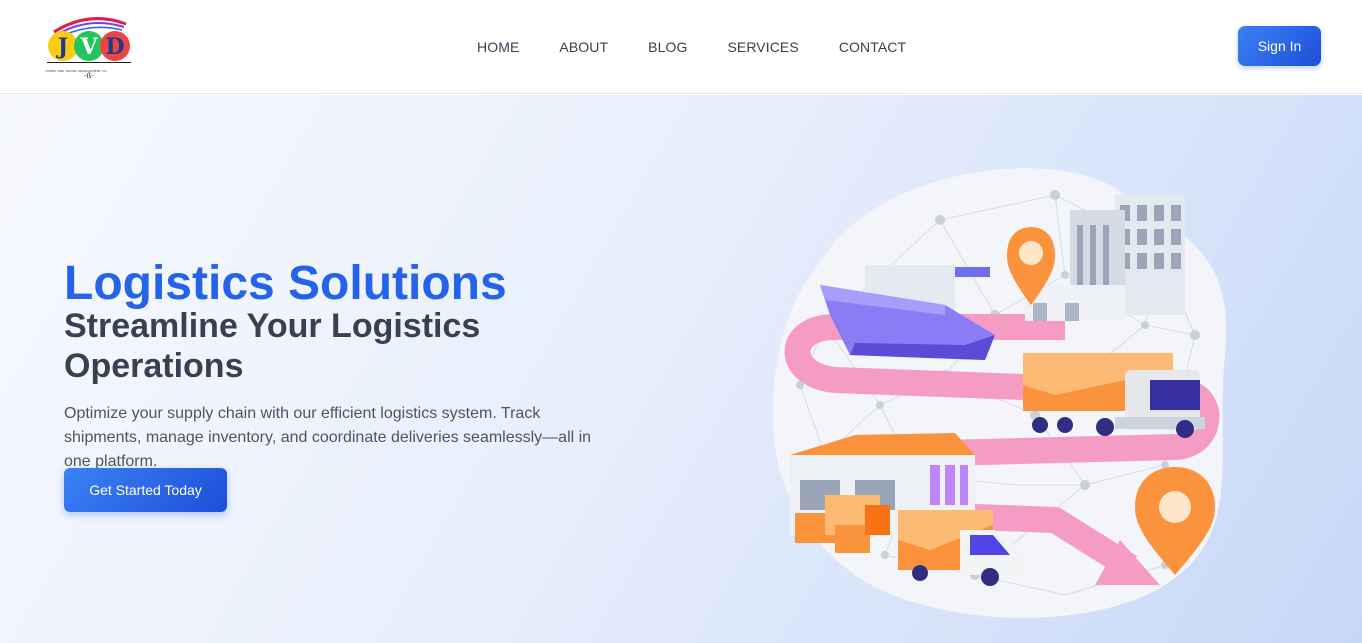 This screenshot has height=643, width=1362. Describe the element at coordinates (272, 346) in the screenshot. I see `hero-subtitle: Streamline Your Logistics Operations` at that location.